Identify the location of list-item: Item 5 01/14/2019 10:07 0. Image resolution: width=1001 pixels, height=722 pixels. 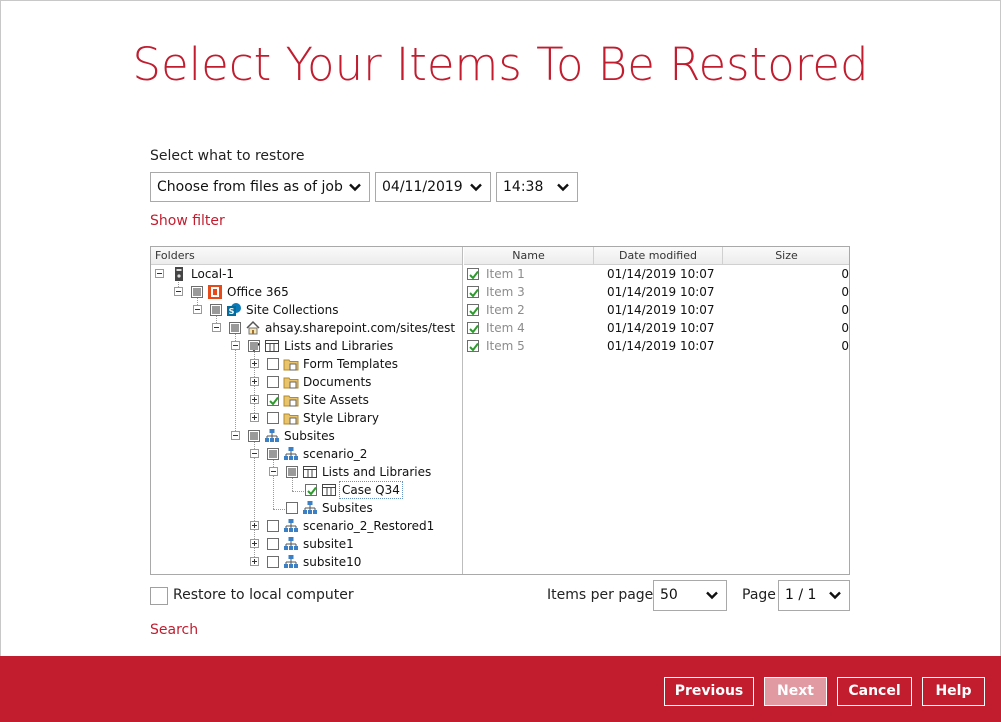
(656, 346).